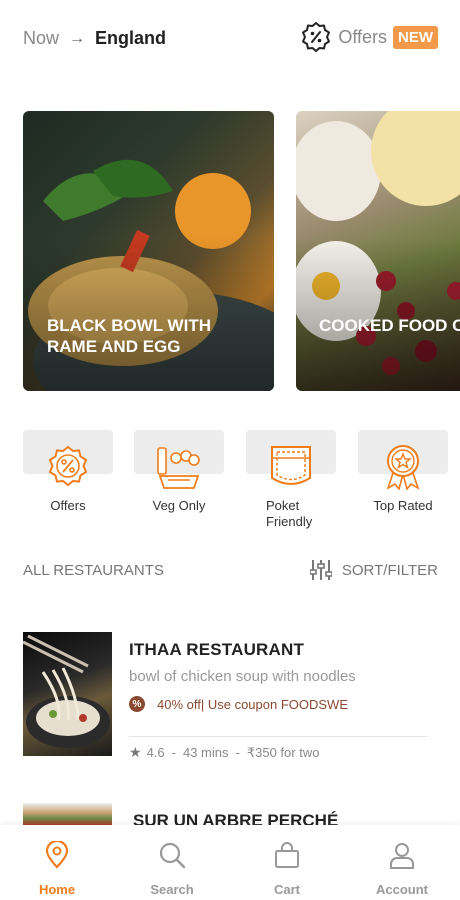 The height and width of the screenshot is (900, 460). Describe the element at coordinates (41, 38) in the screenshot. I see `location-prefix: Now` at that location.